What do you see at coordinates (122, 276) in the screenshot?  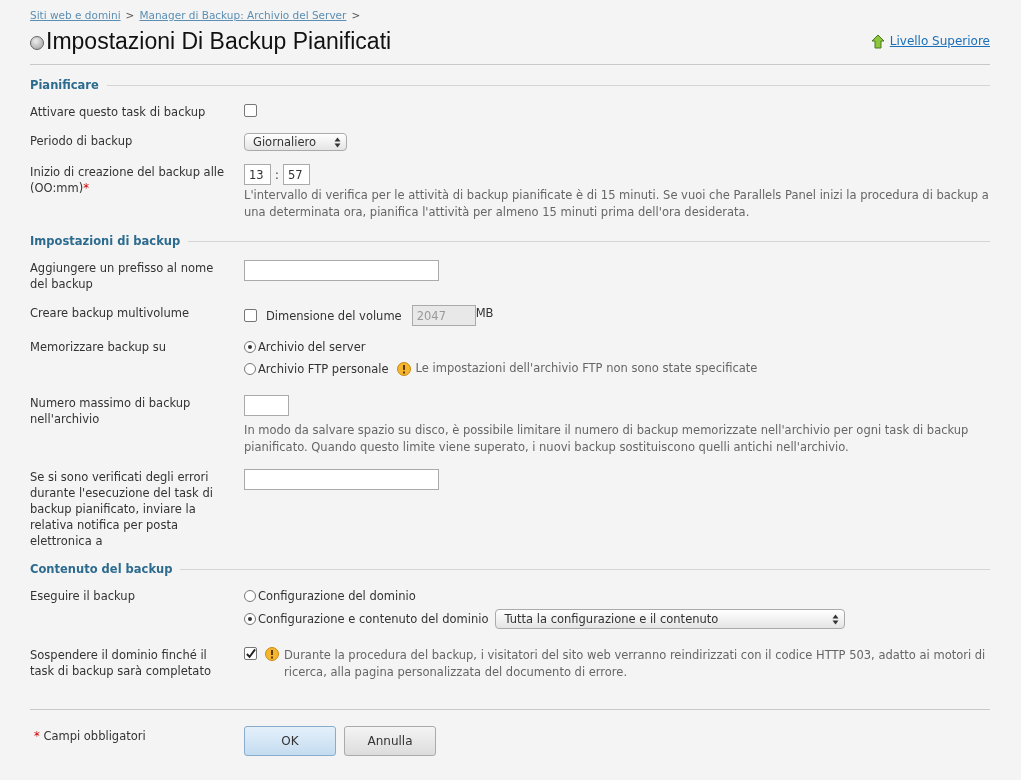 I see `field-label: Aggiungere un prefisso al nome del backup` at bounding box center [122, 276].